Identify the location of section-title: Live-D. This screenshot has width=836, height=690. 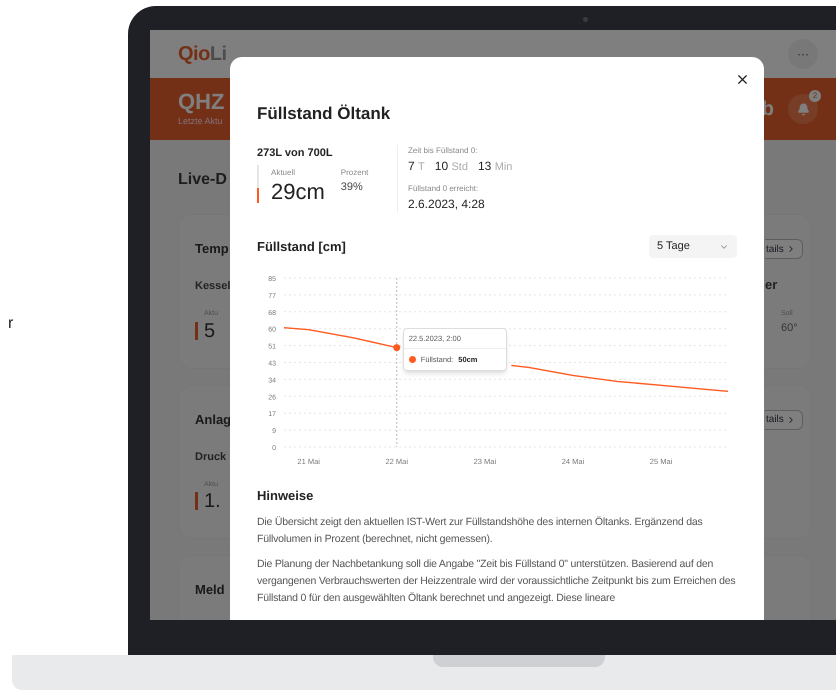
(202, 180).